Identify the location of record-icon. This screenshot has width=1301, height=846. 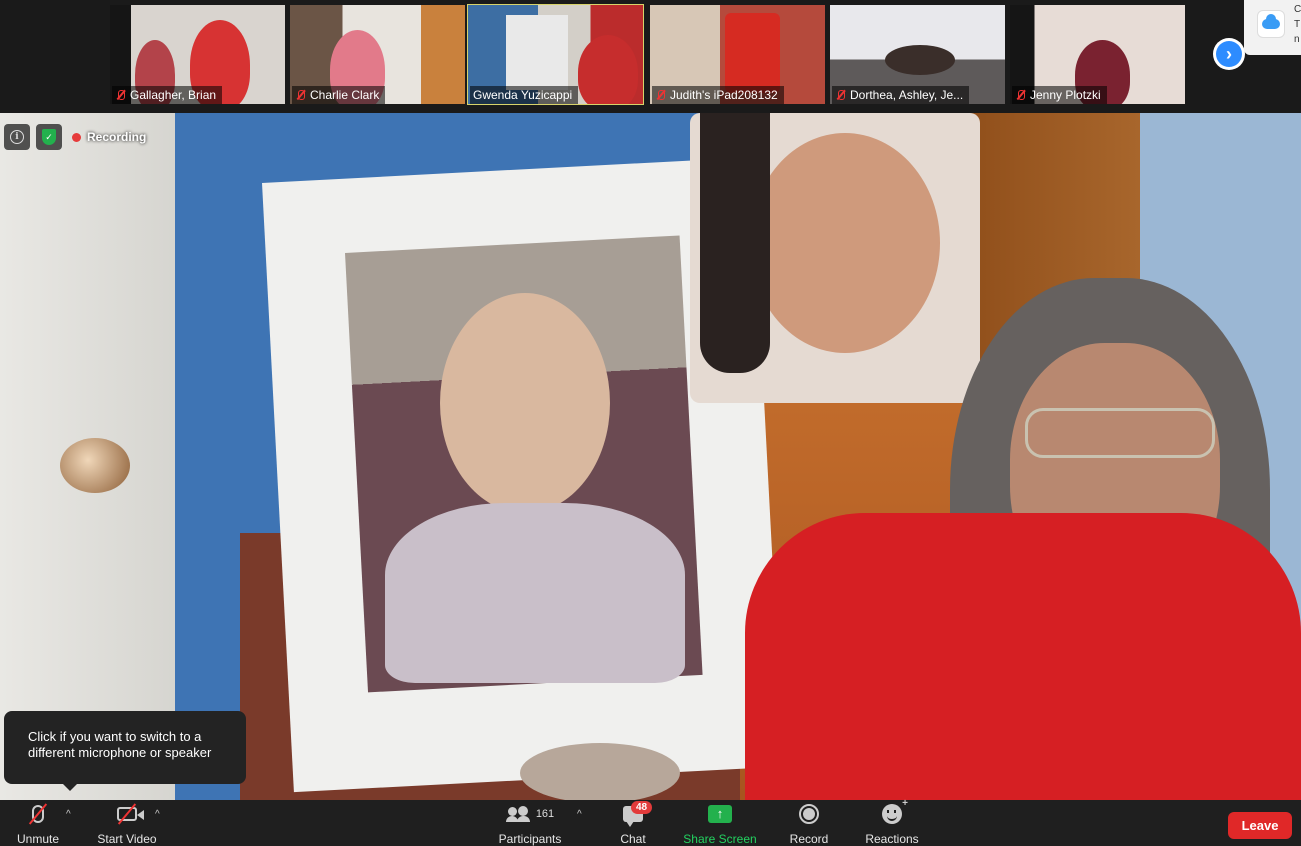
(809, 813).